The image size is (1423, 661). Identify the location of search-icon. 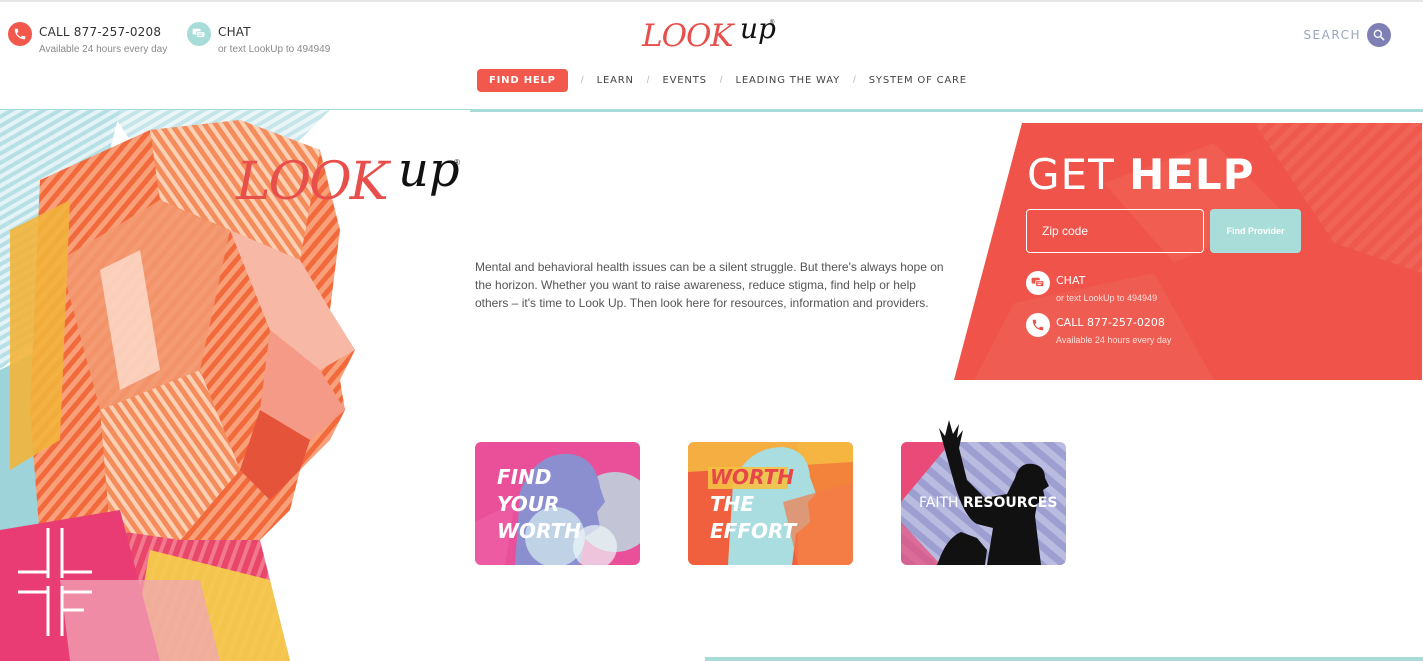
(1379, 35).